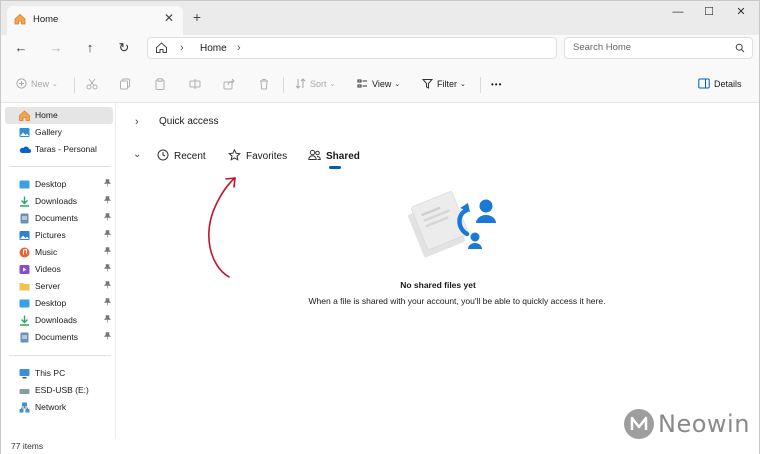 This screenshot has height=454, width=760. I want to click on new-button: New ⌄, so click(37, 84).